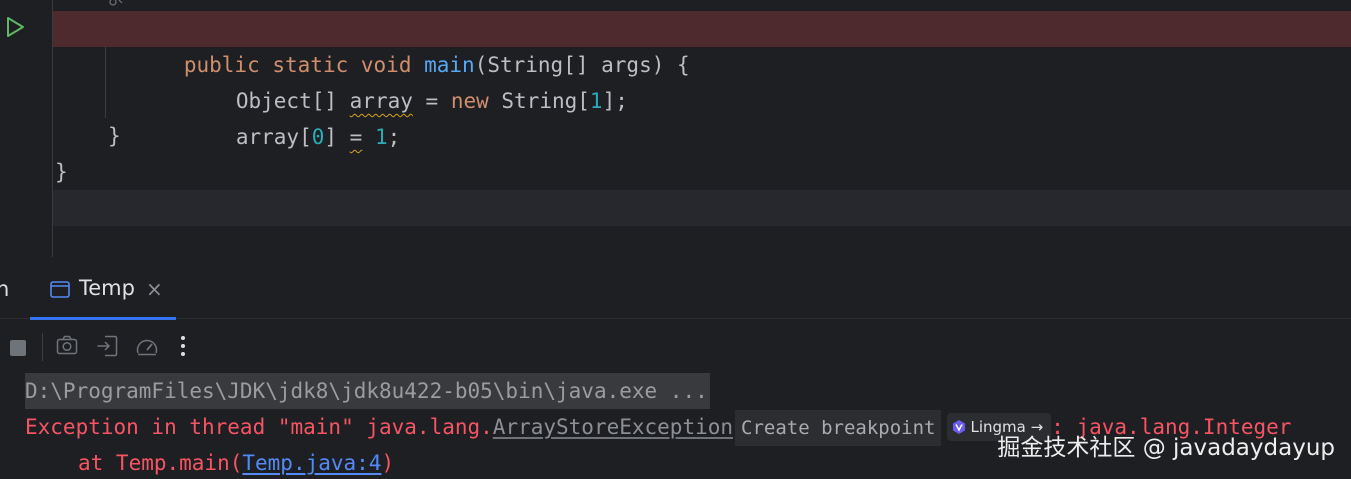 This screenshot has width=1351, height=479. Describe the element at coordinates (12, 425) in the screenshot. I see `console-gutter` at that location.